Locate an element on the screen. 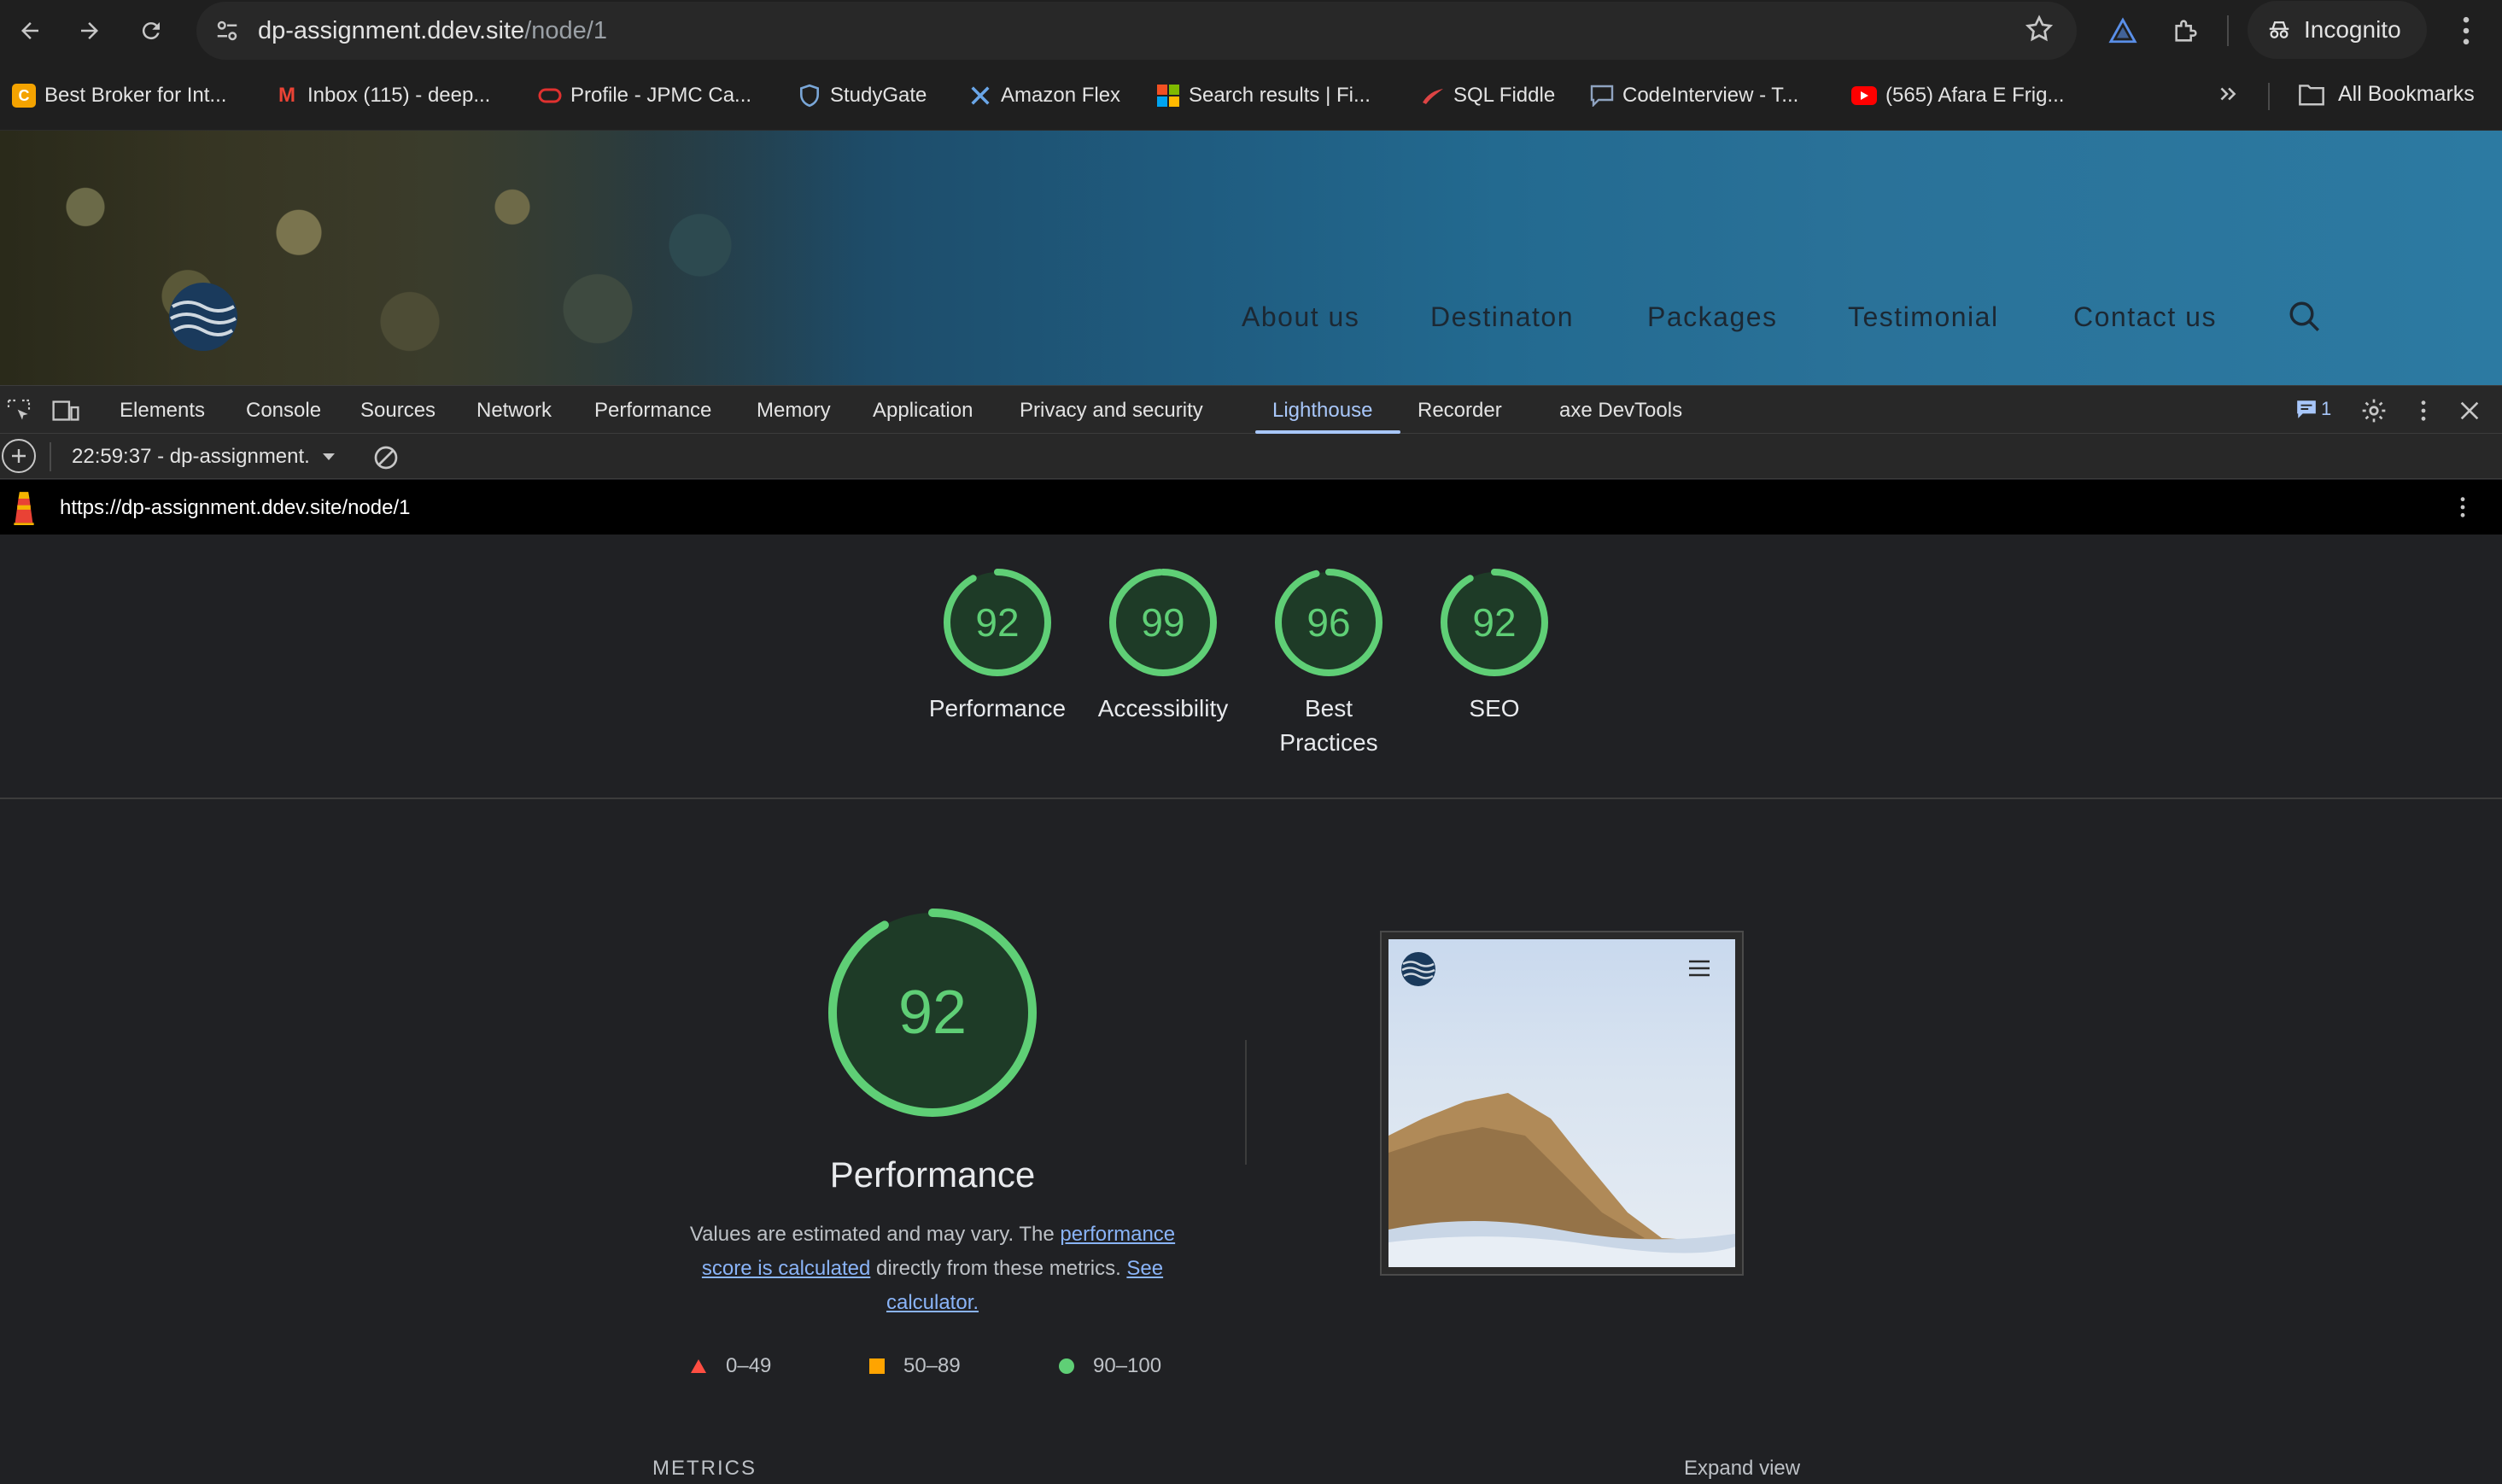  issues-counter: 1 is located at coordinates (2313, 409).